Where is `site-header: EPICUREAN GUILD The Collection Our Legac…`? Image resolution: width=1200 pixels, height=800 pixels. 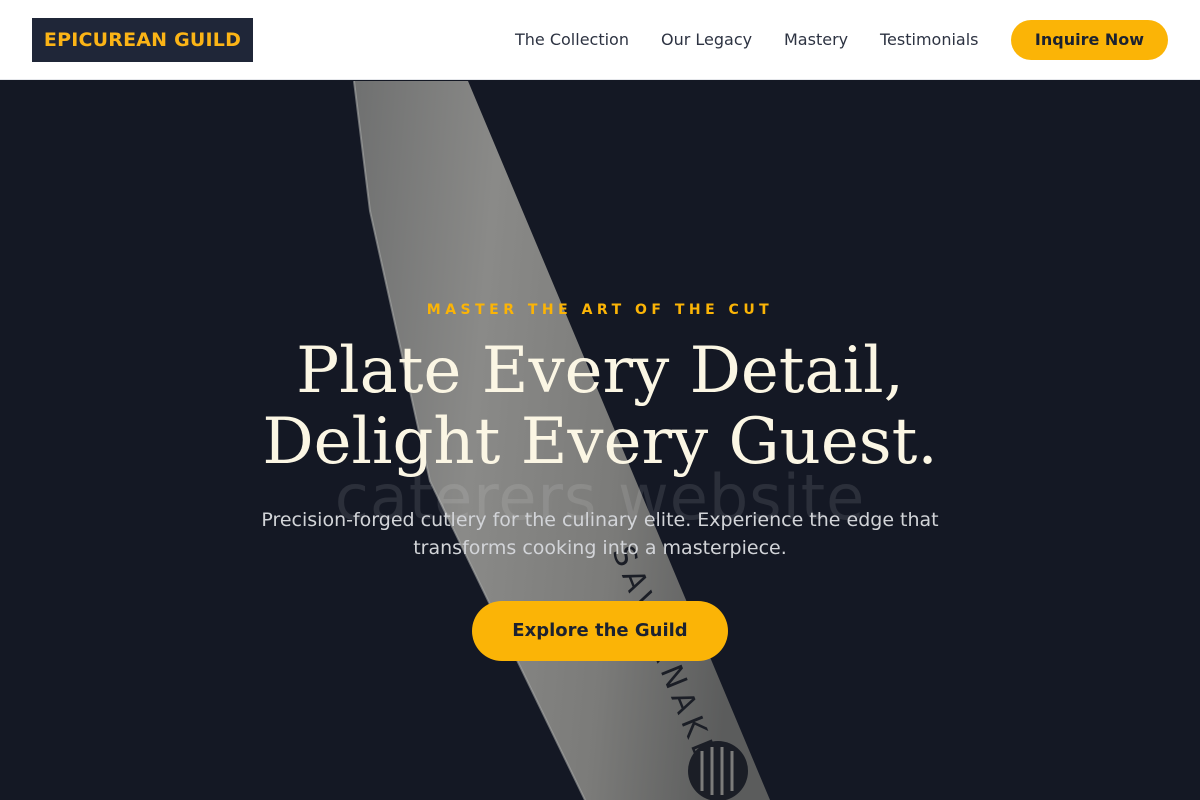 site-header: EPICUREAN GUILD The Collection Our Legac… is located at coordinates (600, 40).